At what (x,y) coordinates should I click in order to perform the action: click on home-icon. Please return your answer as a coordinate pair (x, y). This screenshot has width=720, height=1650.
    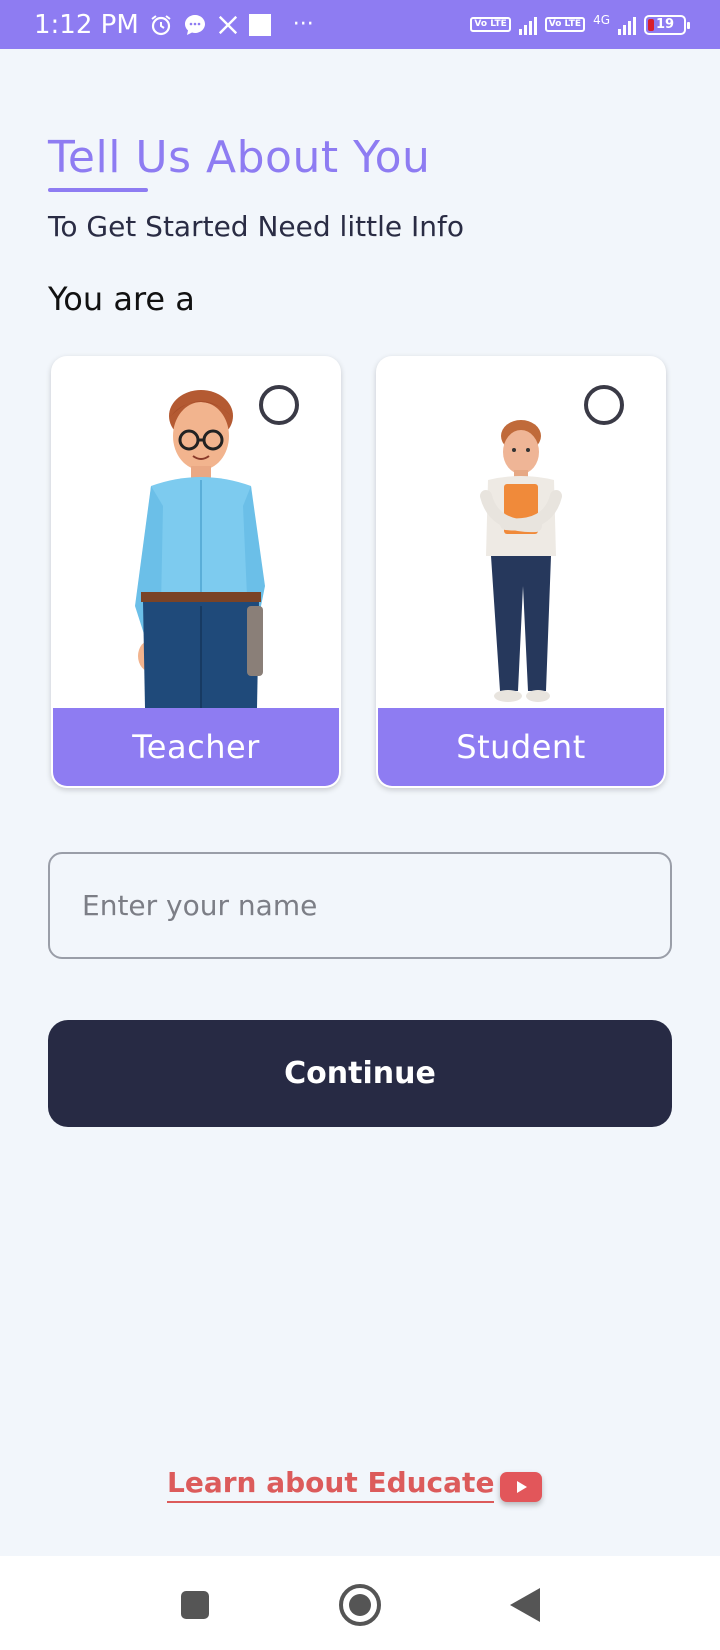
    Looking at the image, I should click on (360, 1605).